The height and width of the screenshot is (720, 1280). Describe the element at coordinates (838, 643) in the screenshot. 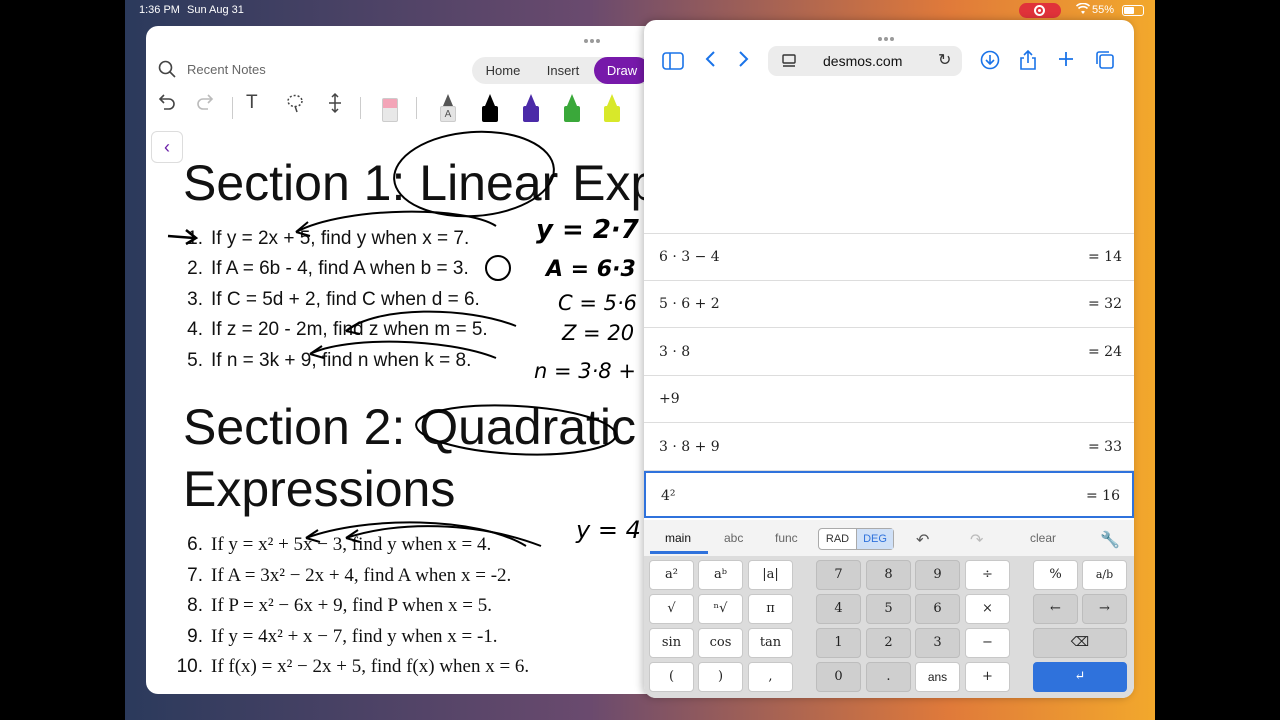

I see `key-1: 1` at that location.